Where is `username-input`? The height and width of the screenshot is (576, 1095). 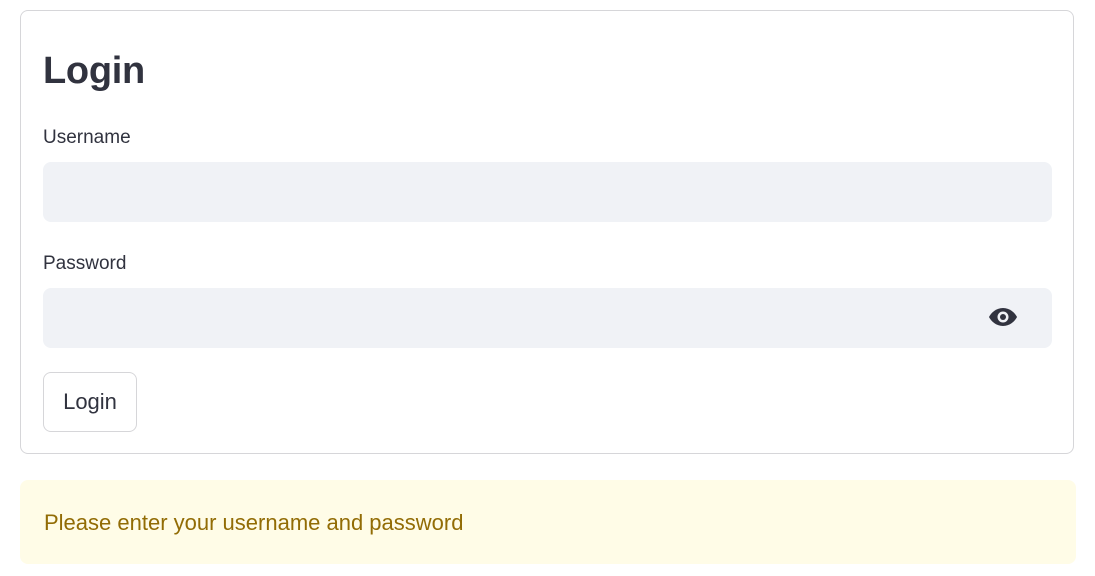
username-input is located at coordinates (547, 192).